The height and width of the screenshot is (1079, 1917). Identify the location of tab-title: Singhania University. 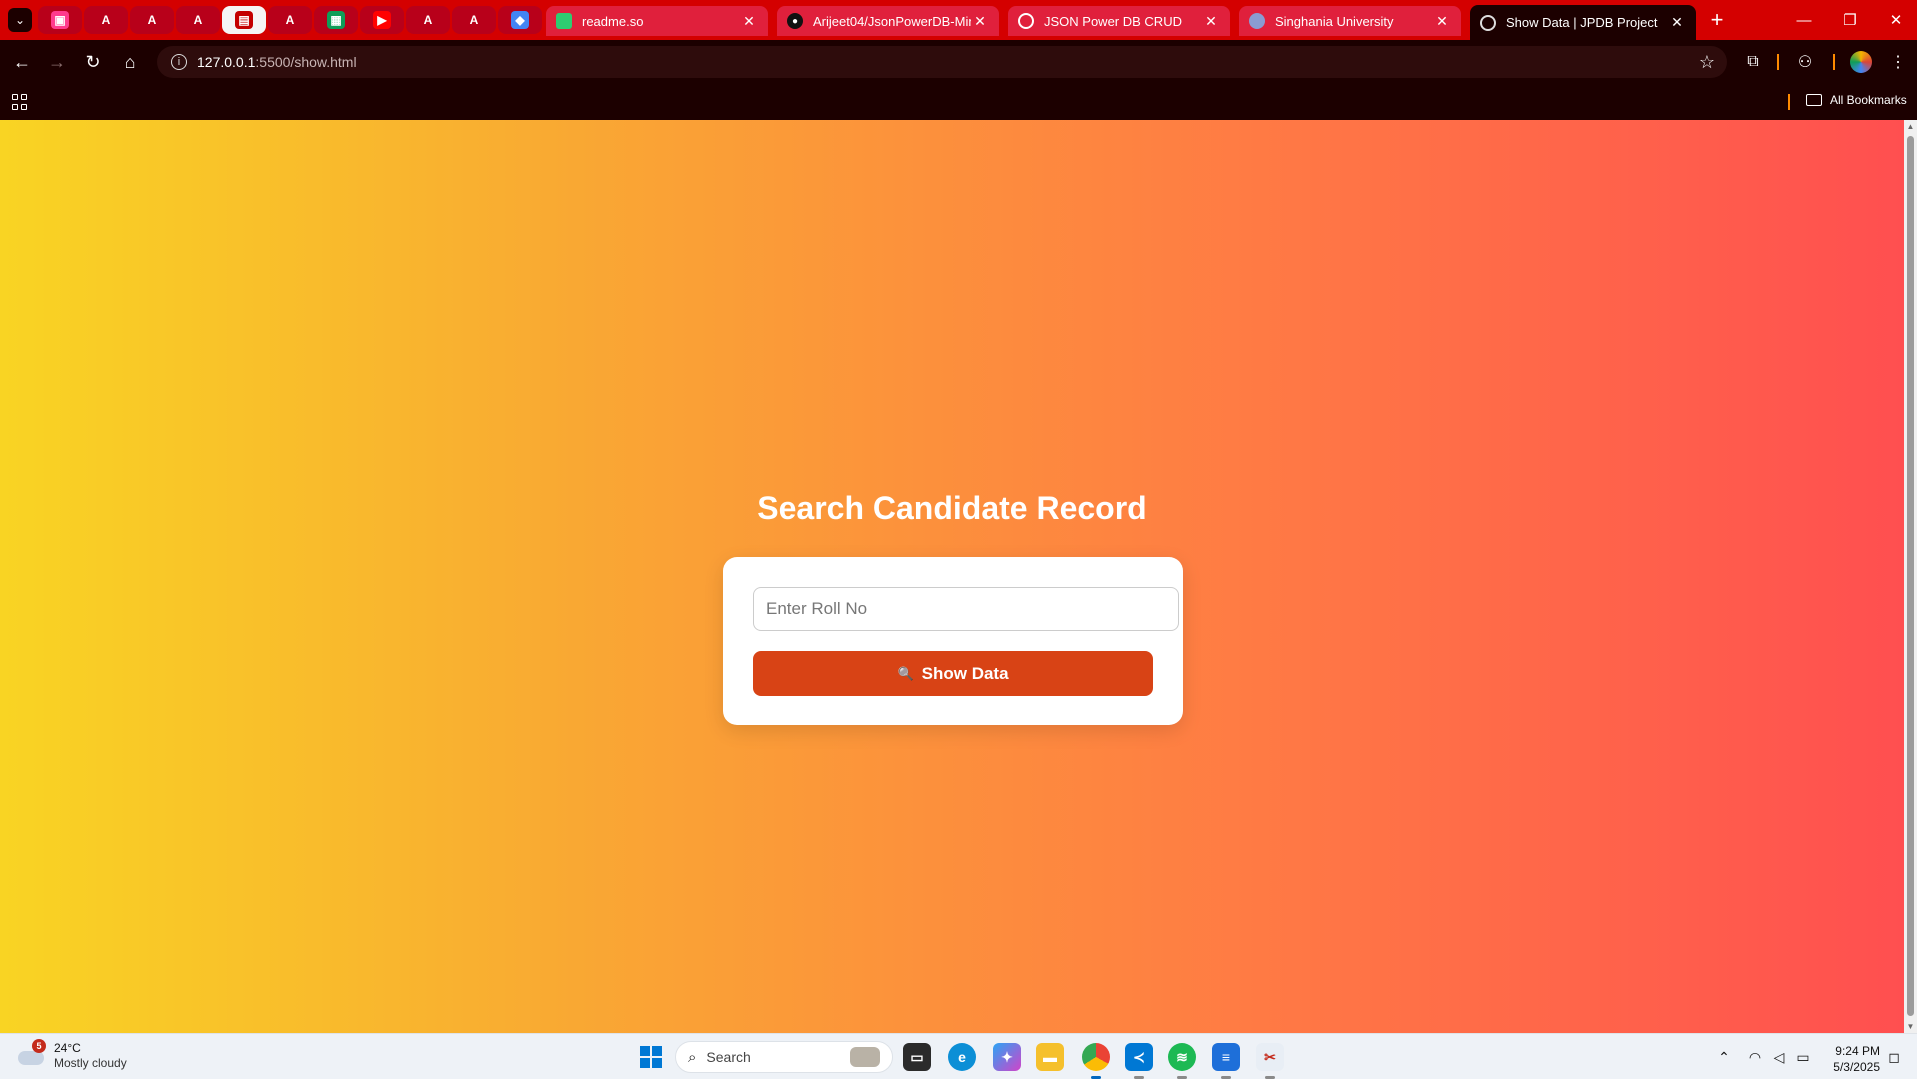
(1334, 21).